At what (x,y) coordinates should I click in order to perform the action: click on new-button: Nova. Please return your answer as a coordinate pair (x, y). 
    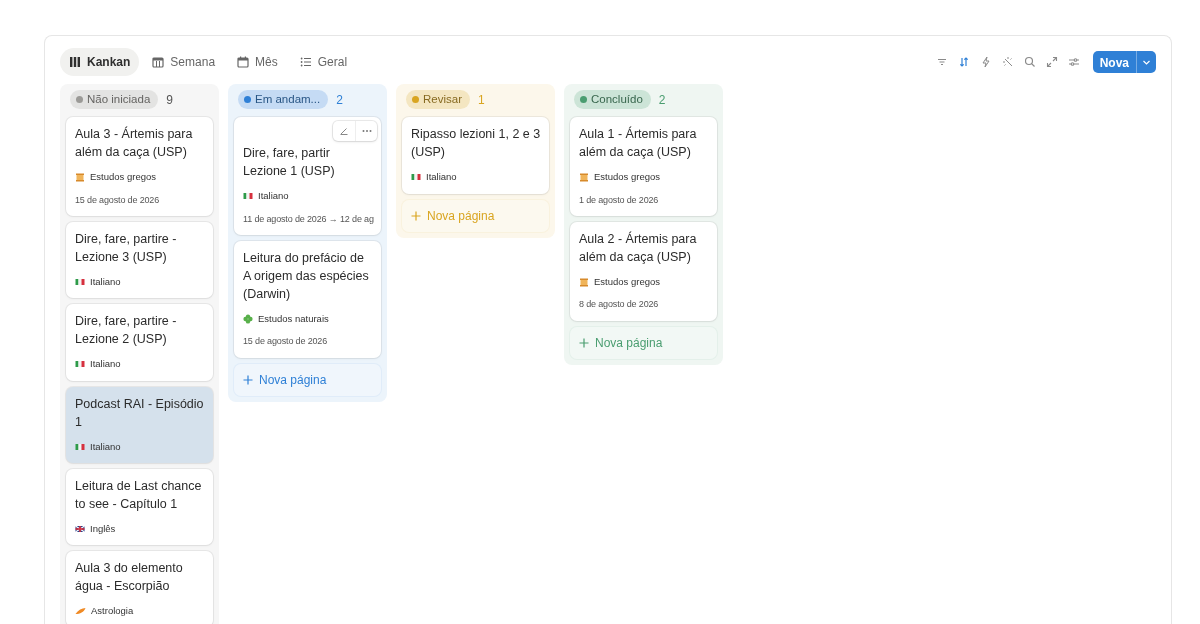
    Looking at the image, I should click on (1124, 62).